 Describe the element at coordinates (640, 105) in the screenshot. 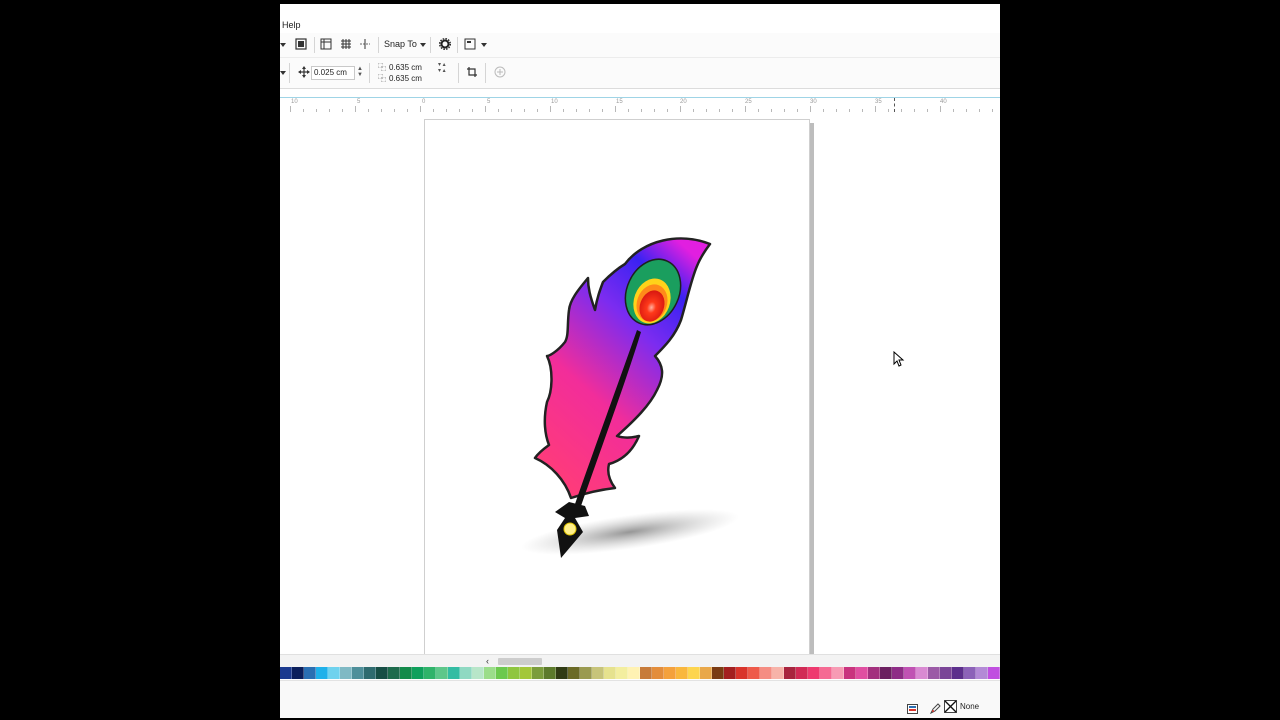

I see `horizontal-ruler: 10 5 0 5 10 15 20 25 30 35 40` at that location.